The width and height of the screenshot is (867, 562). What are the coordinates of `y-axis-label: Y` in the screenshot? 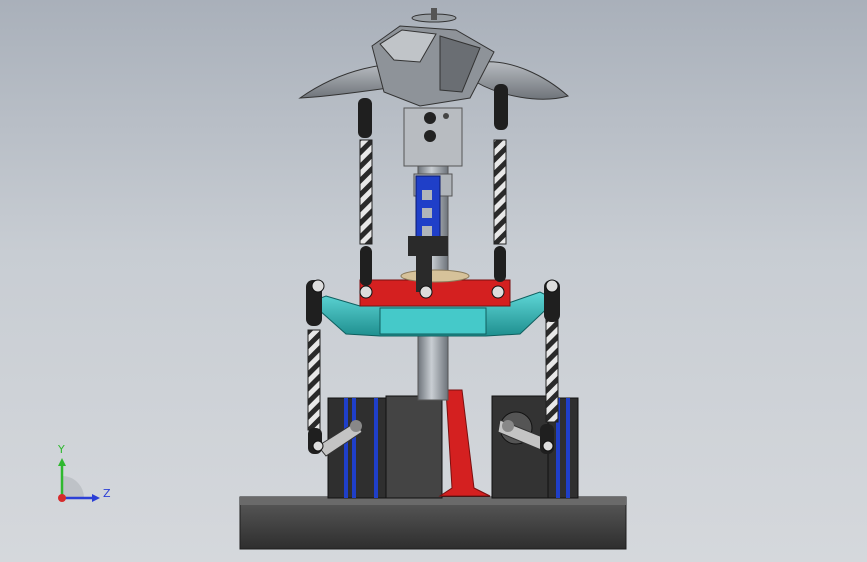 It's located at (61, 449).